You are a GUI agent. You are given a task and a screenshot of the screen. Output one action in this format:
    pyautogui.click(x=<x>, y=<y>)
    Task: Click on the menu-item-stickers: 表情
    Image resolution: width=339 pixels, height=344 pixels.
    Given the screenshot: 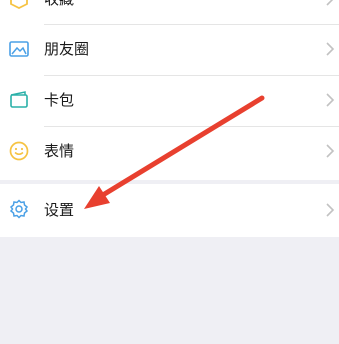 What is the action you would take?
    pyautogui.click(x=169, y=152)
    